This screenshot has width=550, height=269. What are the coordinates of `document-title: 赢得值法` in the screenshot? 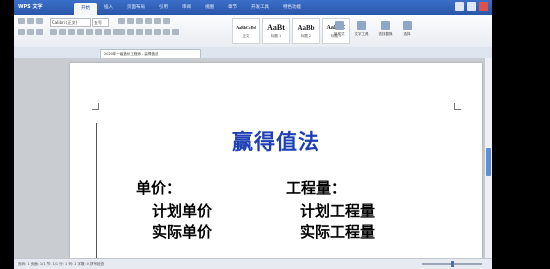 It's located at (276, 142).